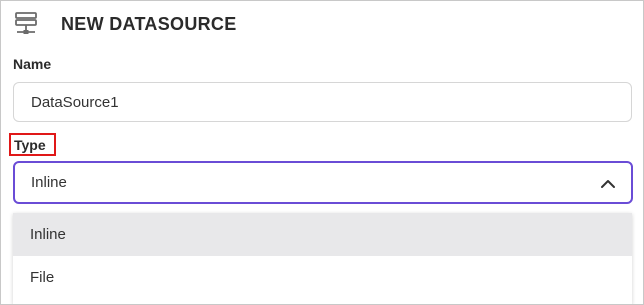 The image size is (644, 305). I want to click on type-label: Type, so click(30, 145).